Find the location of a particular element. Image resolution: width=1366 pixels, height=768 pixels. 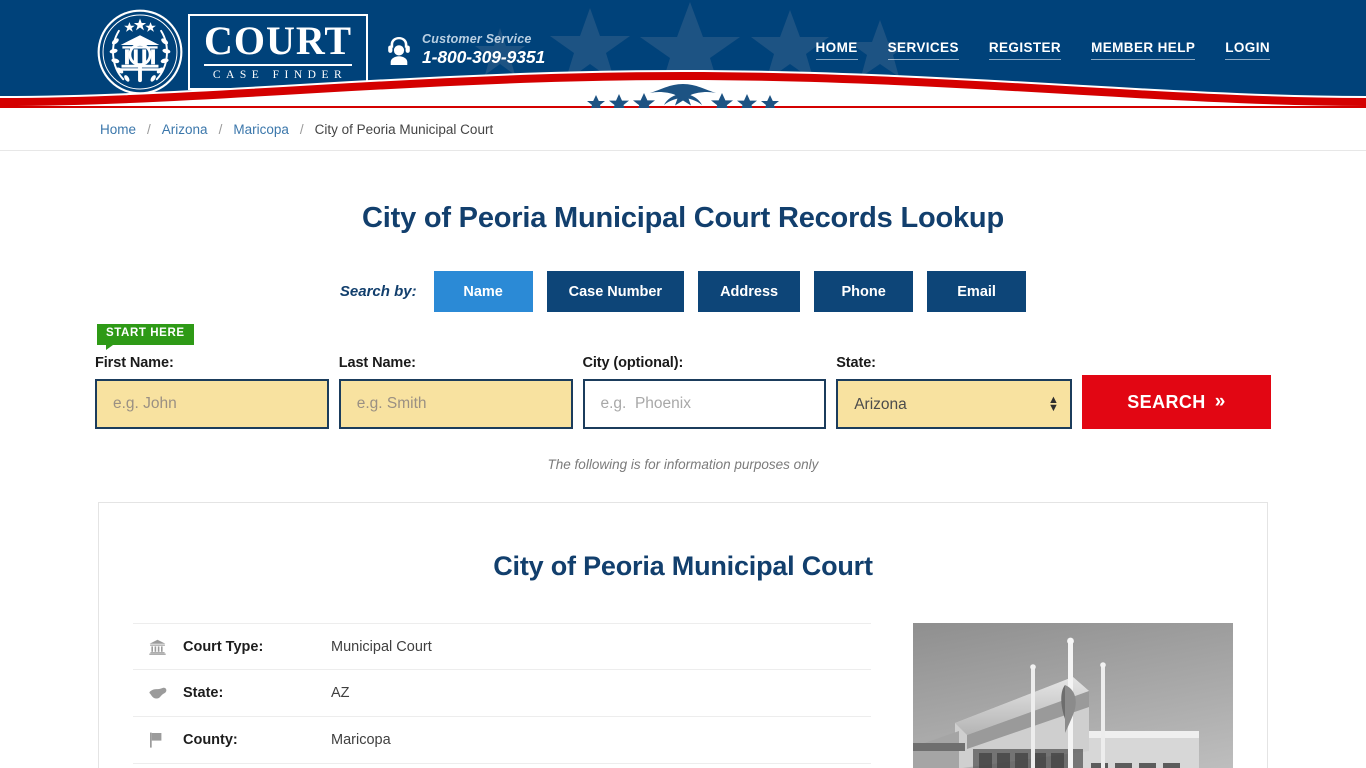

breadcrumb-item-arizona: Arizona is located at coordinates (185, 129).